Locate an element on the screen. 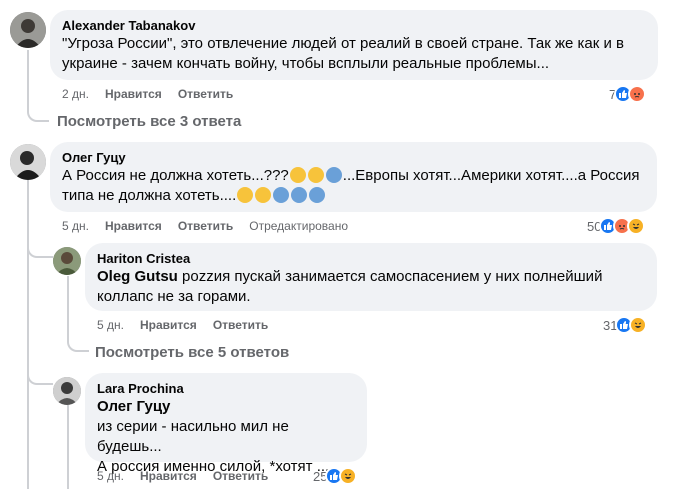 Image resolution: width=679 pixels, height=489 pixels. reply-author: Hariton Cristea is located at coordinates (371, 259).